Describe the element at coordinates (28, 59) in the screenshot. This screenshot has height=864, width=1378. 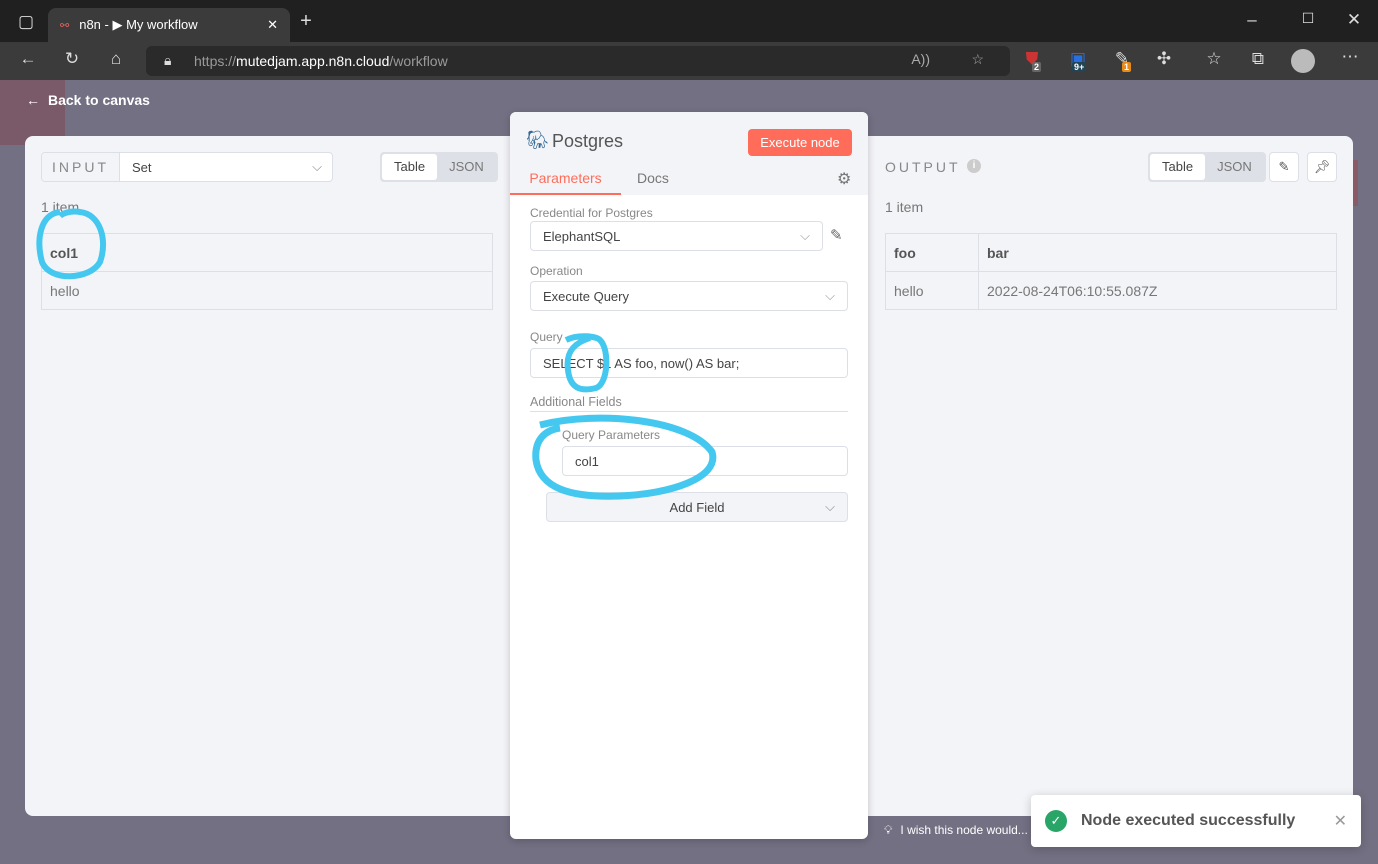
I see `back-icon: ←` at that location.